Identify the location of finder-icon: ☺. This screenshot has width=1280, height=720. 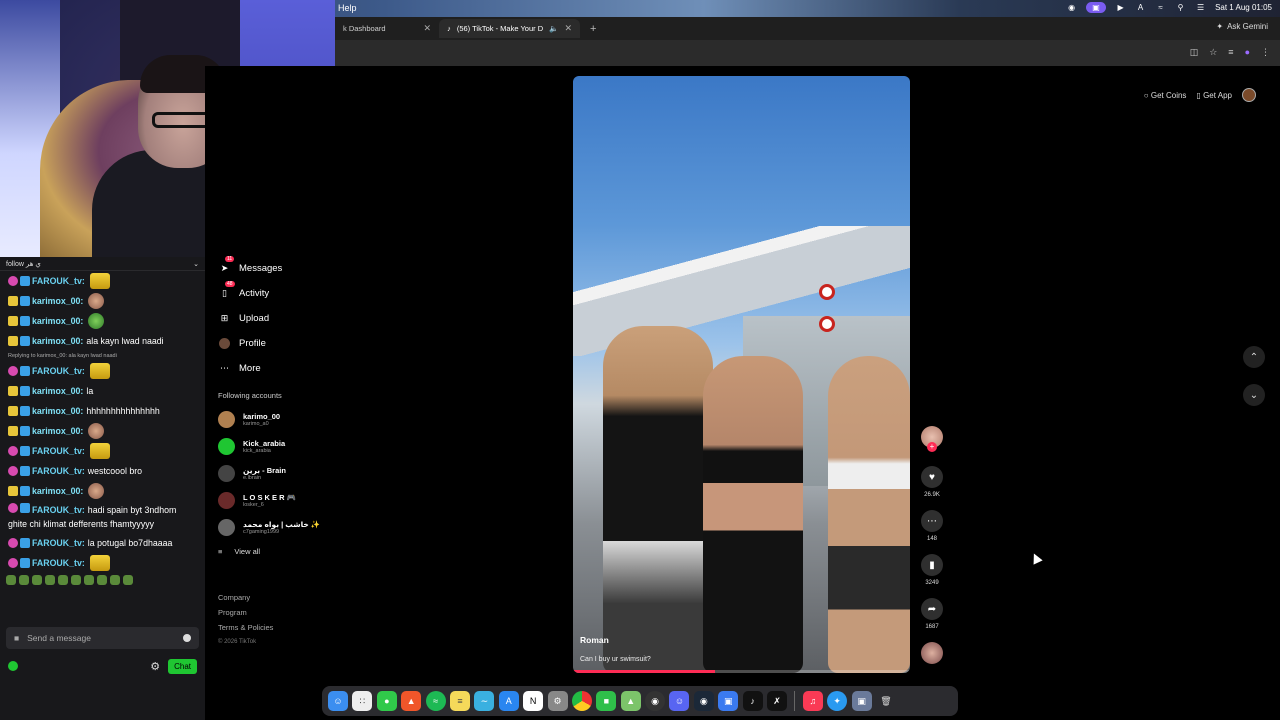
(338, 701).